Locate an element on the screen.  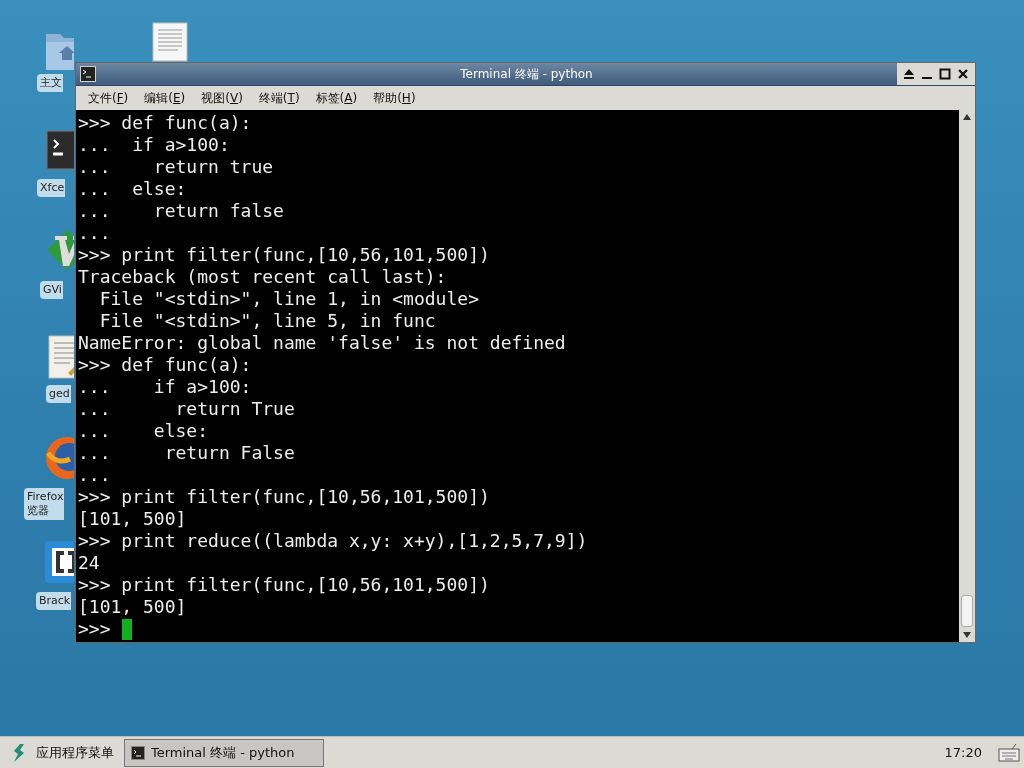
desktop-icon-label: Xfce is located at coordinates (51, 188).